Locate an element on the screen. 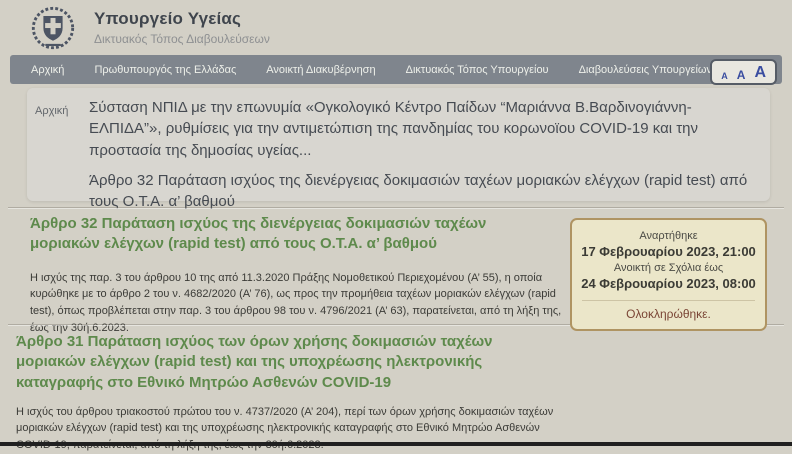 This screenshot has width=792, height=454. nav-item-ministry-consultations: Διαβουλεύσεις Υπουργείων is located at coordinates (645, 70).